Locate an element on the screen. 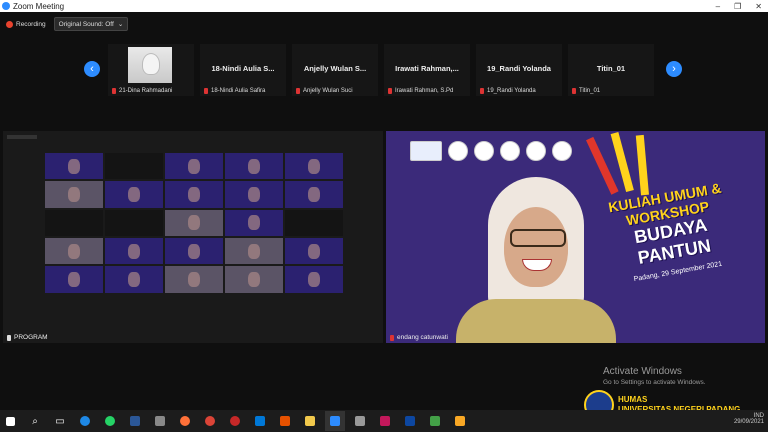  participant-name: Titin_01 is located at coordinates (611, 68).